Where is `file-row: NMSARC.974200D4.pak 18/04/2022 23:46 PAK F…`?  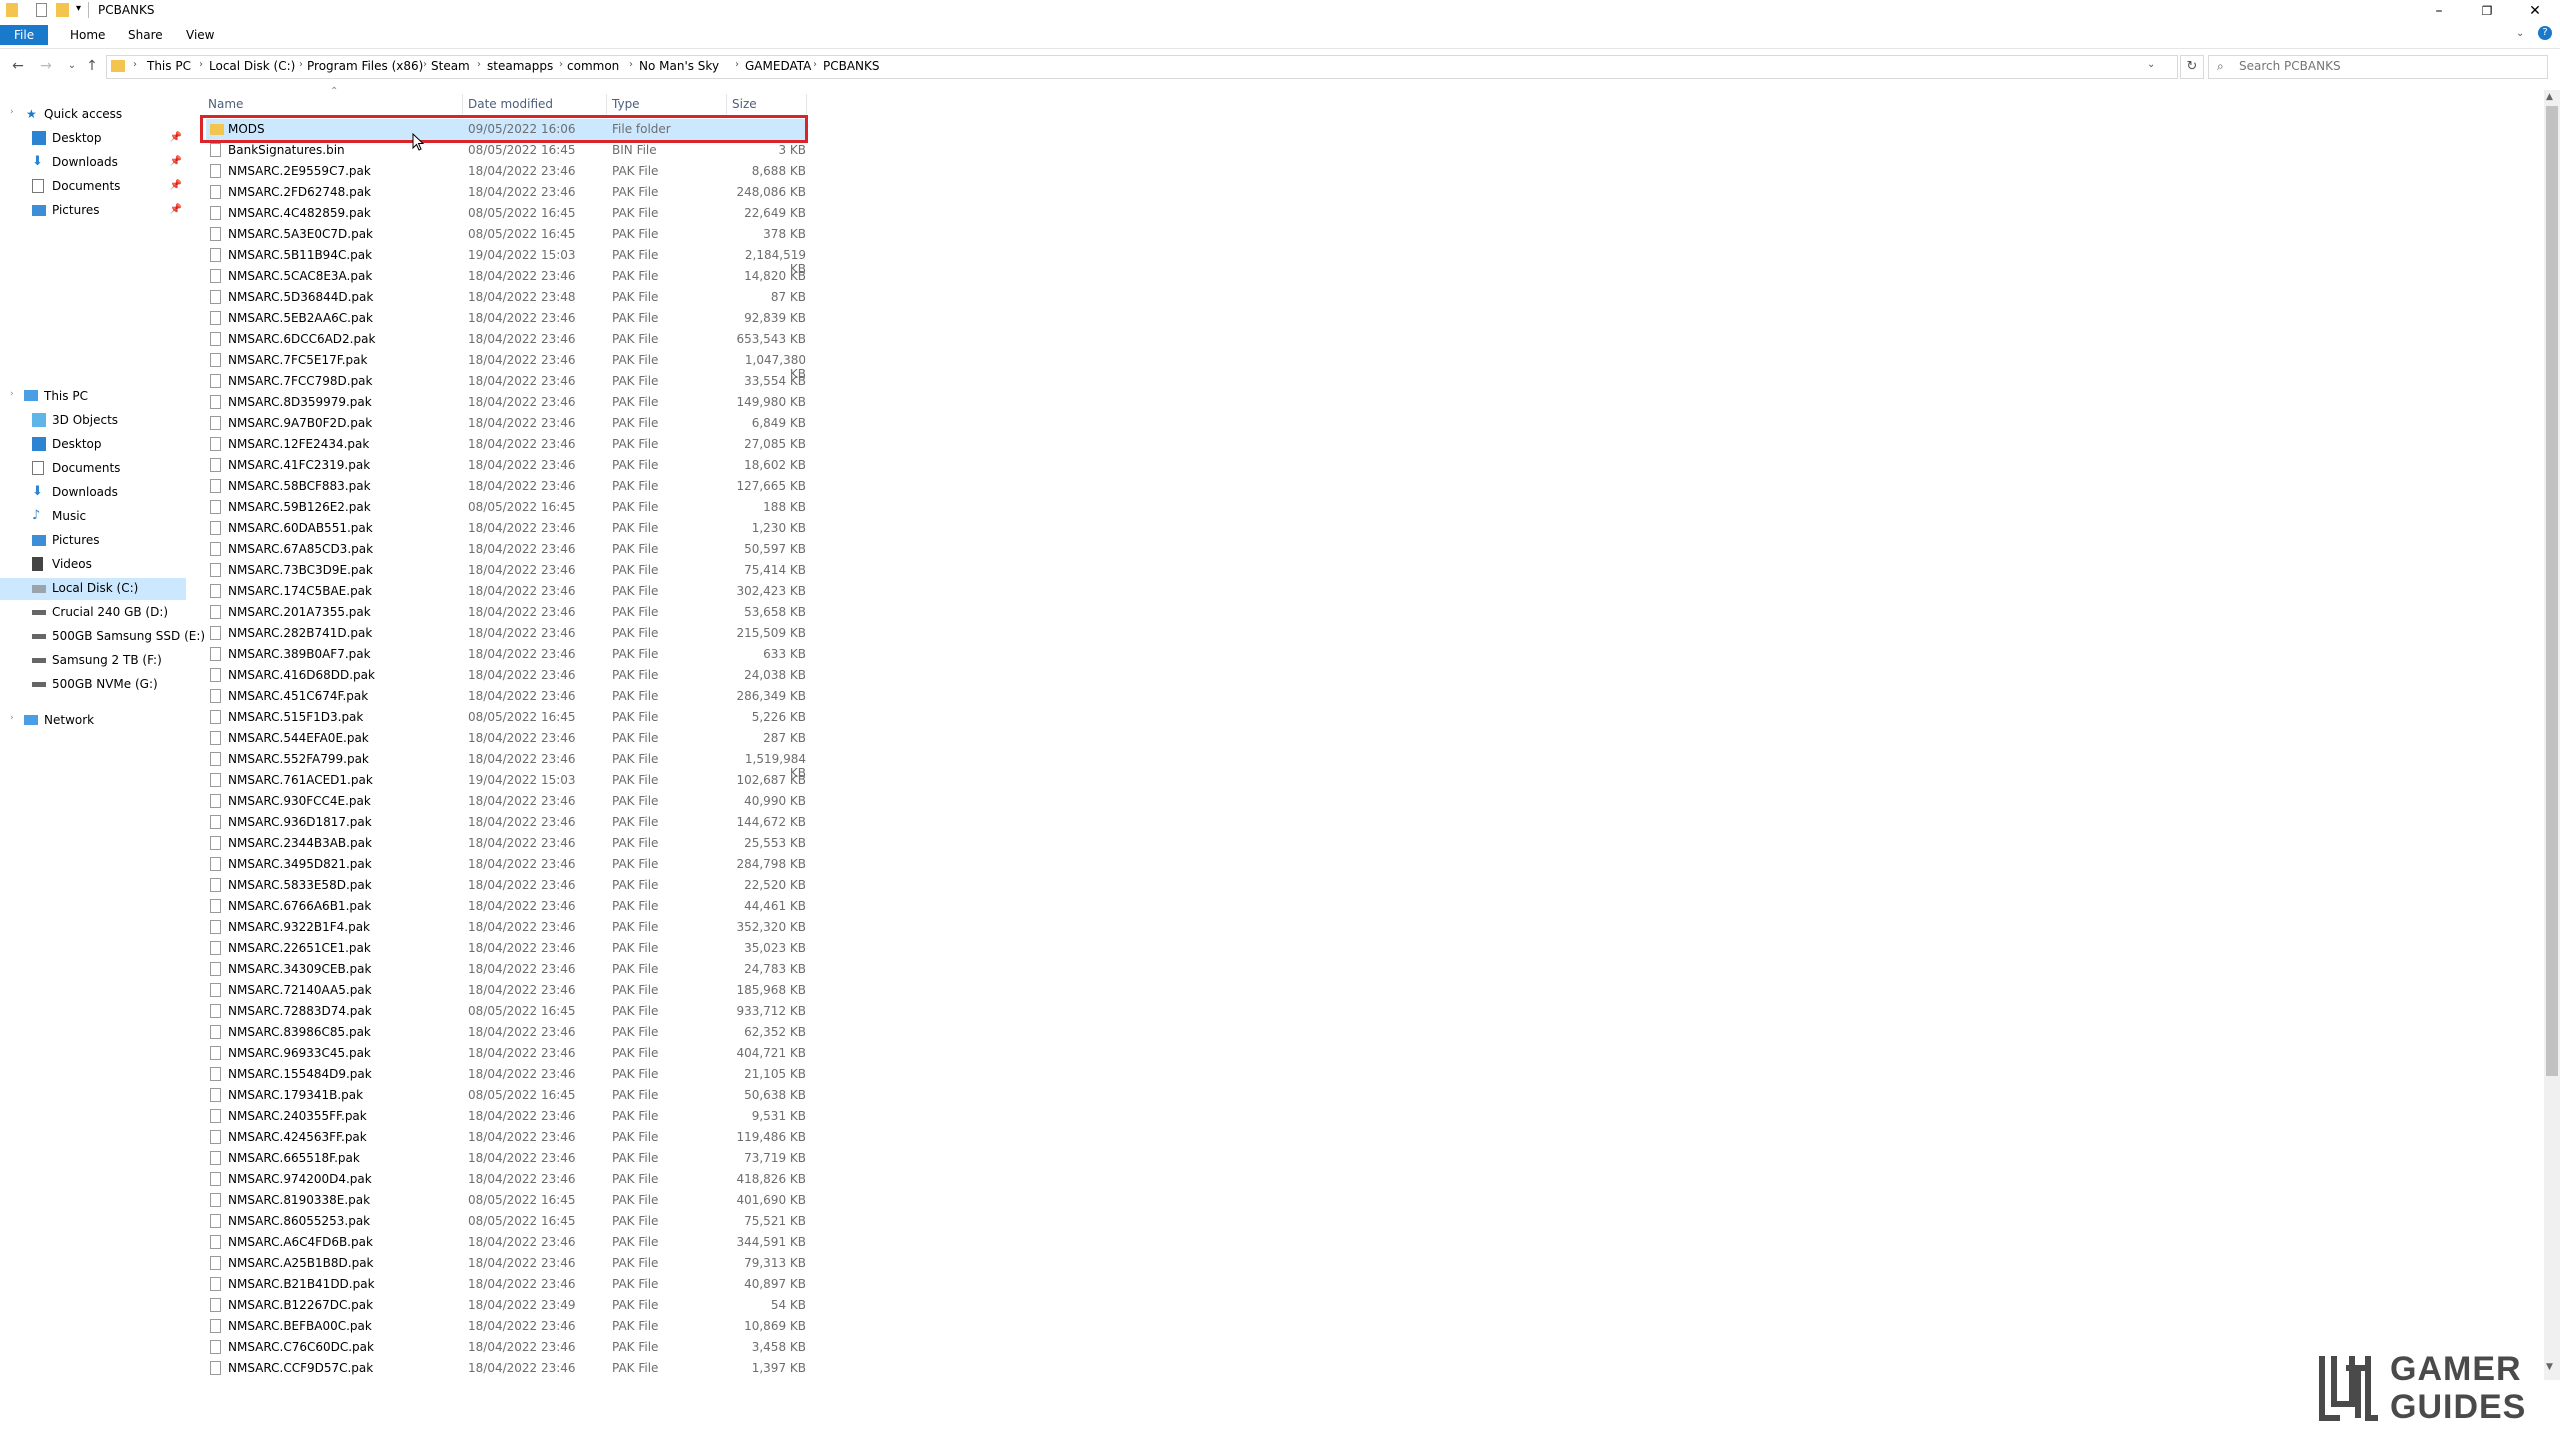
file-row: NMSARC.974200D4.pak 18/04/2022 23:46 PAK F… is located at coordinates (506, 1179).